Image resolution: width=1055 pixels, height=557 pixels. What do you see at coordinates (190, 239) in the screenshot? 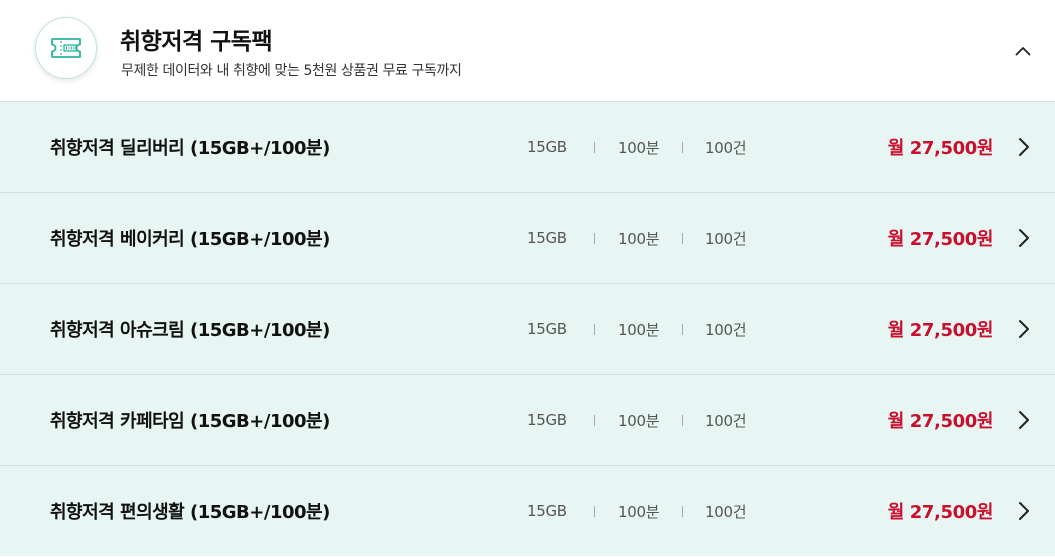
I see `plan-name: 취향저격 베이커리 (15GB+/100분)` at bounding box center [190, 239].